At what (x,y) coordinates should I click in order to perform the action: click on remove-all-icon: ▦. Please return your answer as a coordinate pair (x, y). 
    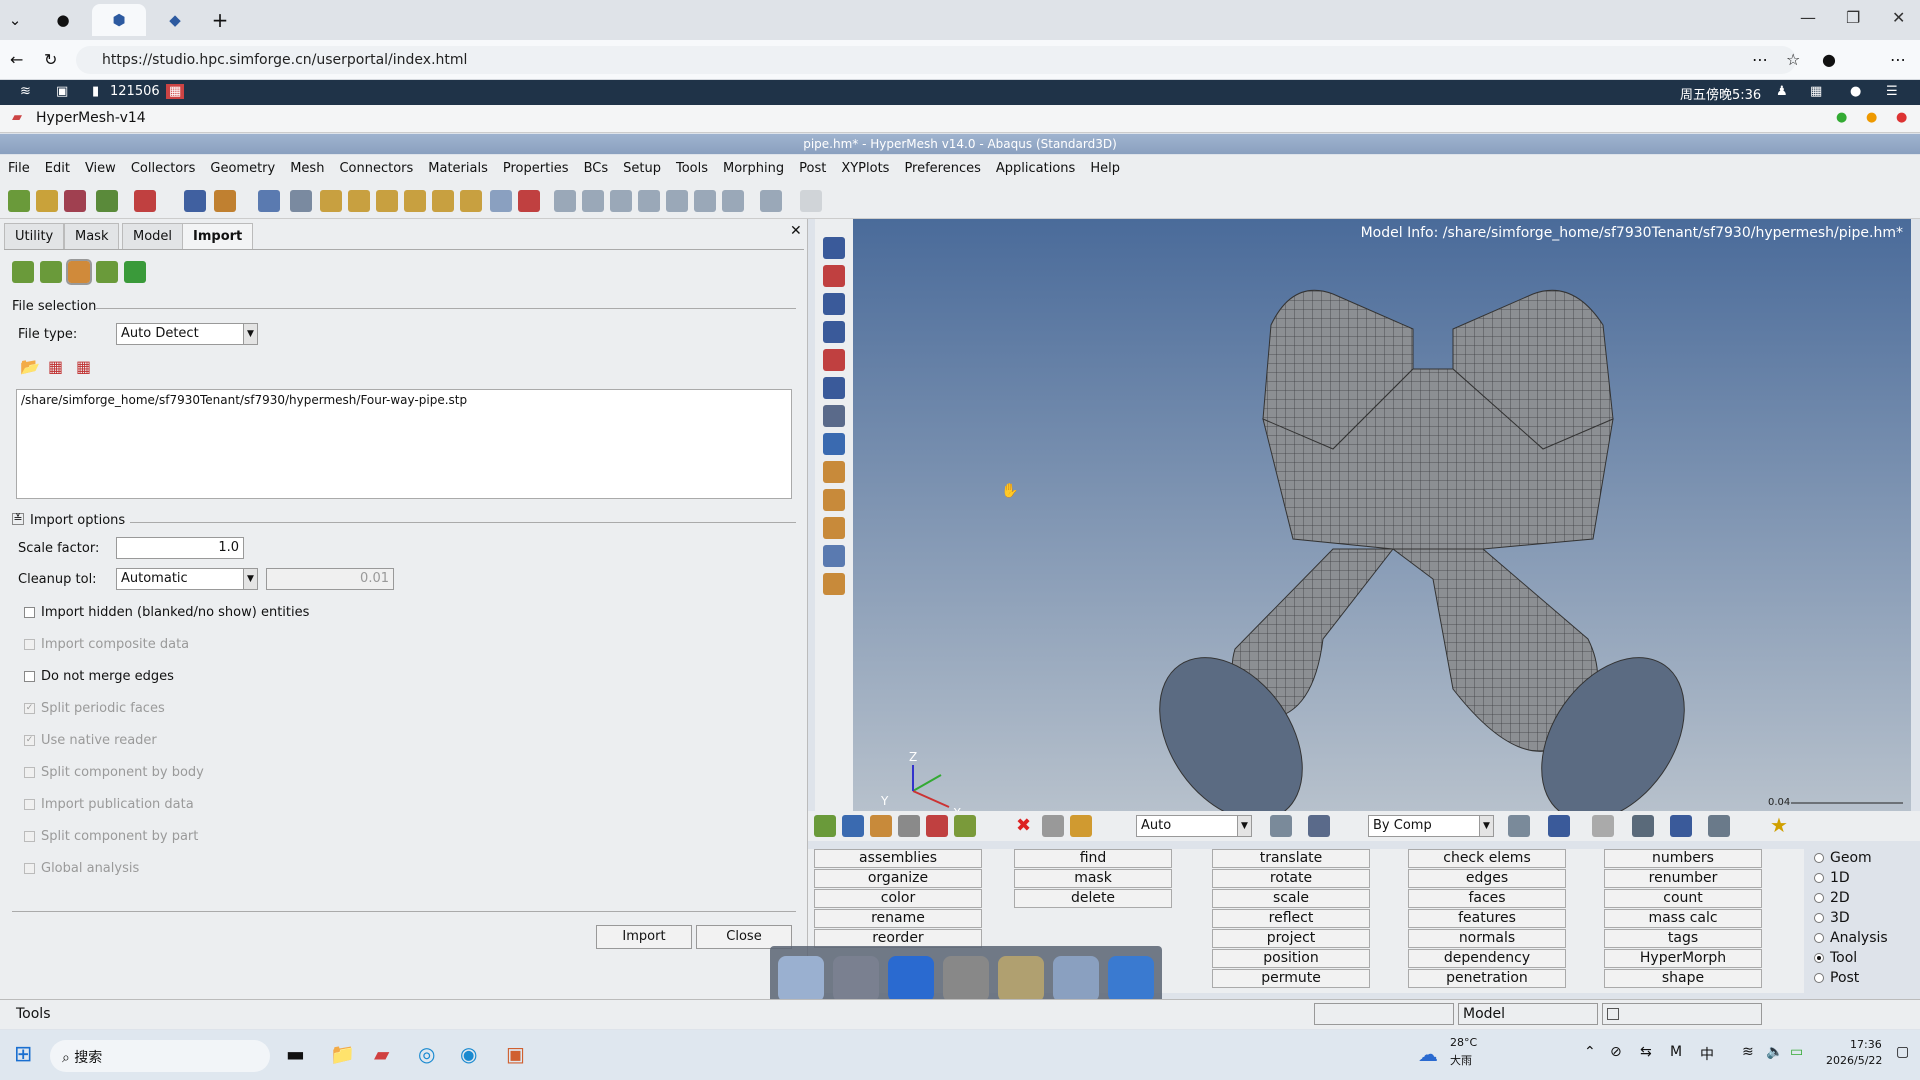
    Looking at the image, I should click on (83, 366).